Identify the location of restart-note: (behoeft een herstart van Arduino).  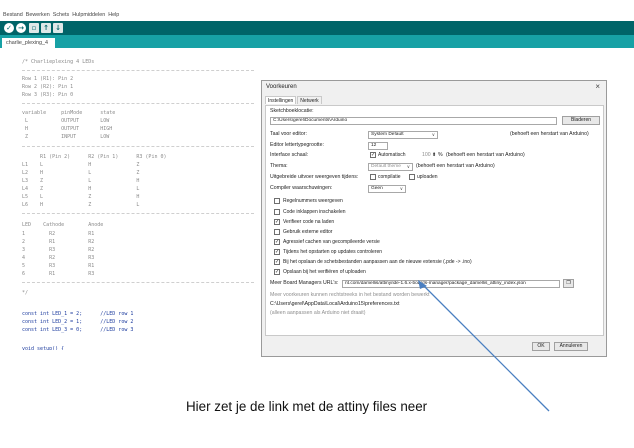
(549, 134).